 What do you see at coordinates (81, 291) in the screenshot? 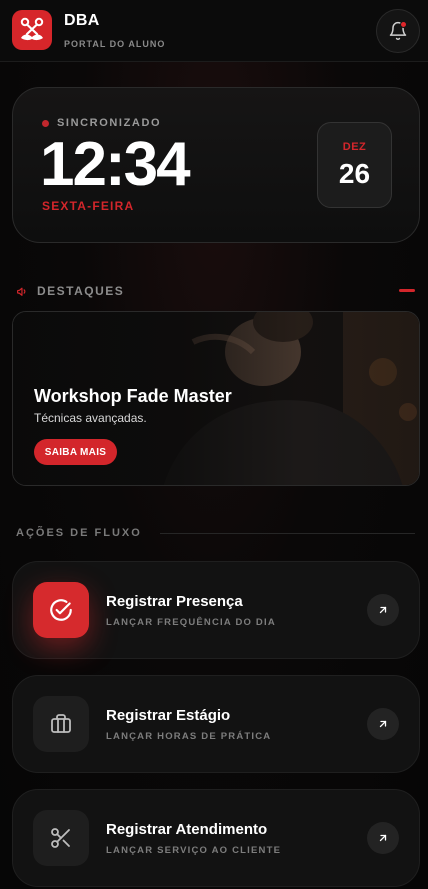
I see `highlights-label: DESTAQUES` at bounding box center [81, 291].